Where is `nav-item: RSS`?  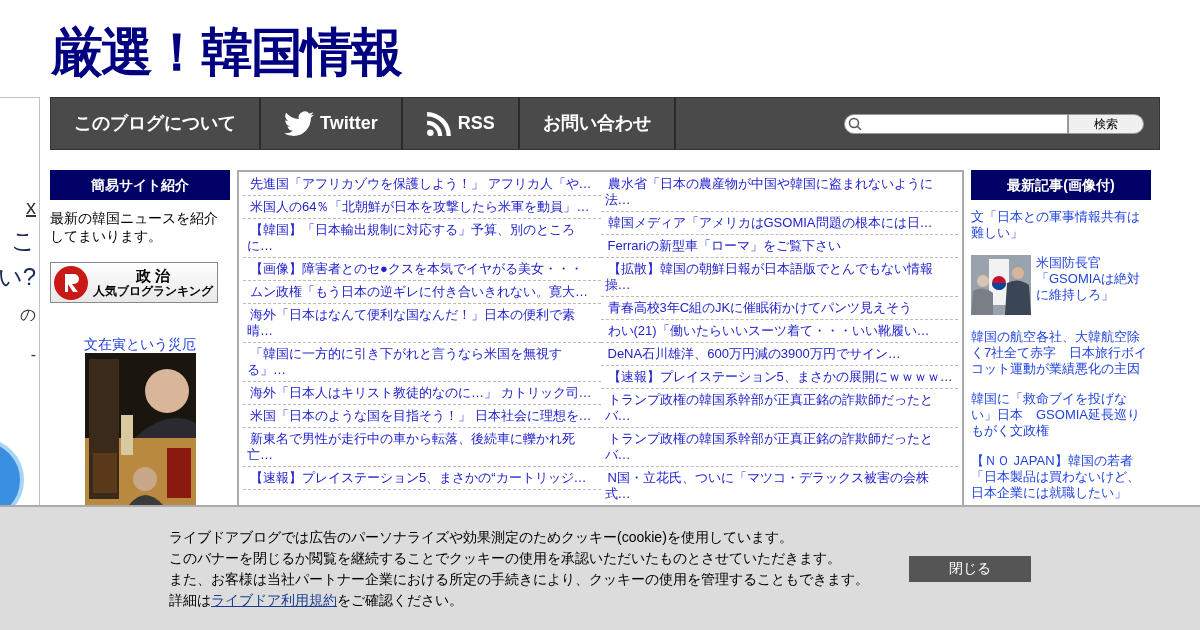 nav-item: RSS is located at coordinates (461, 123).